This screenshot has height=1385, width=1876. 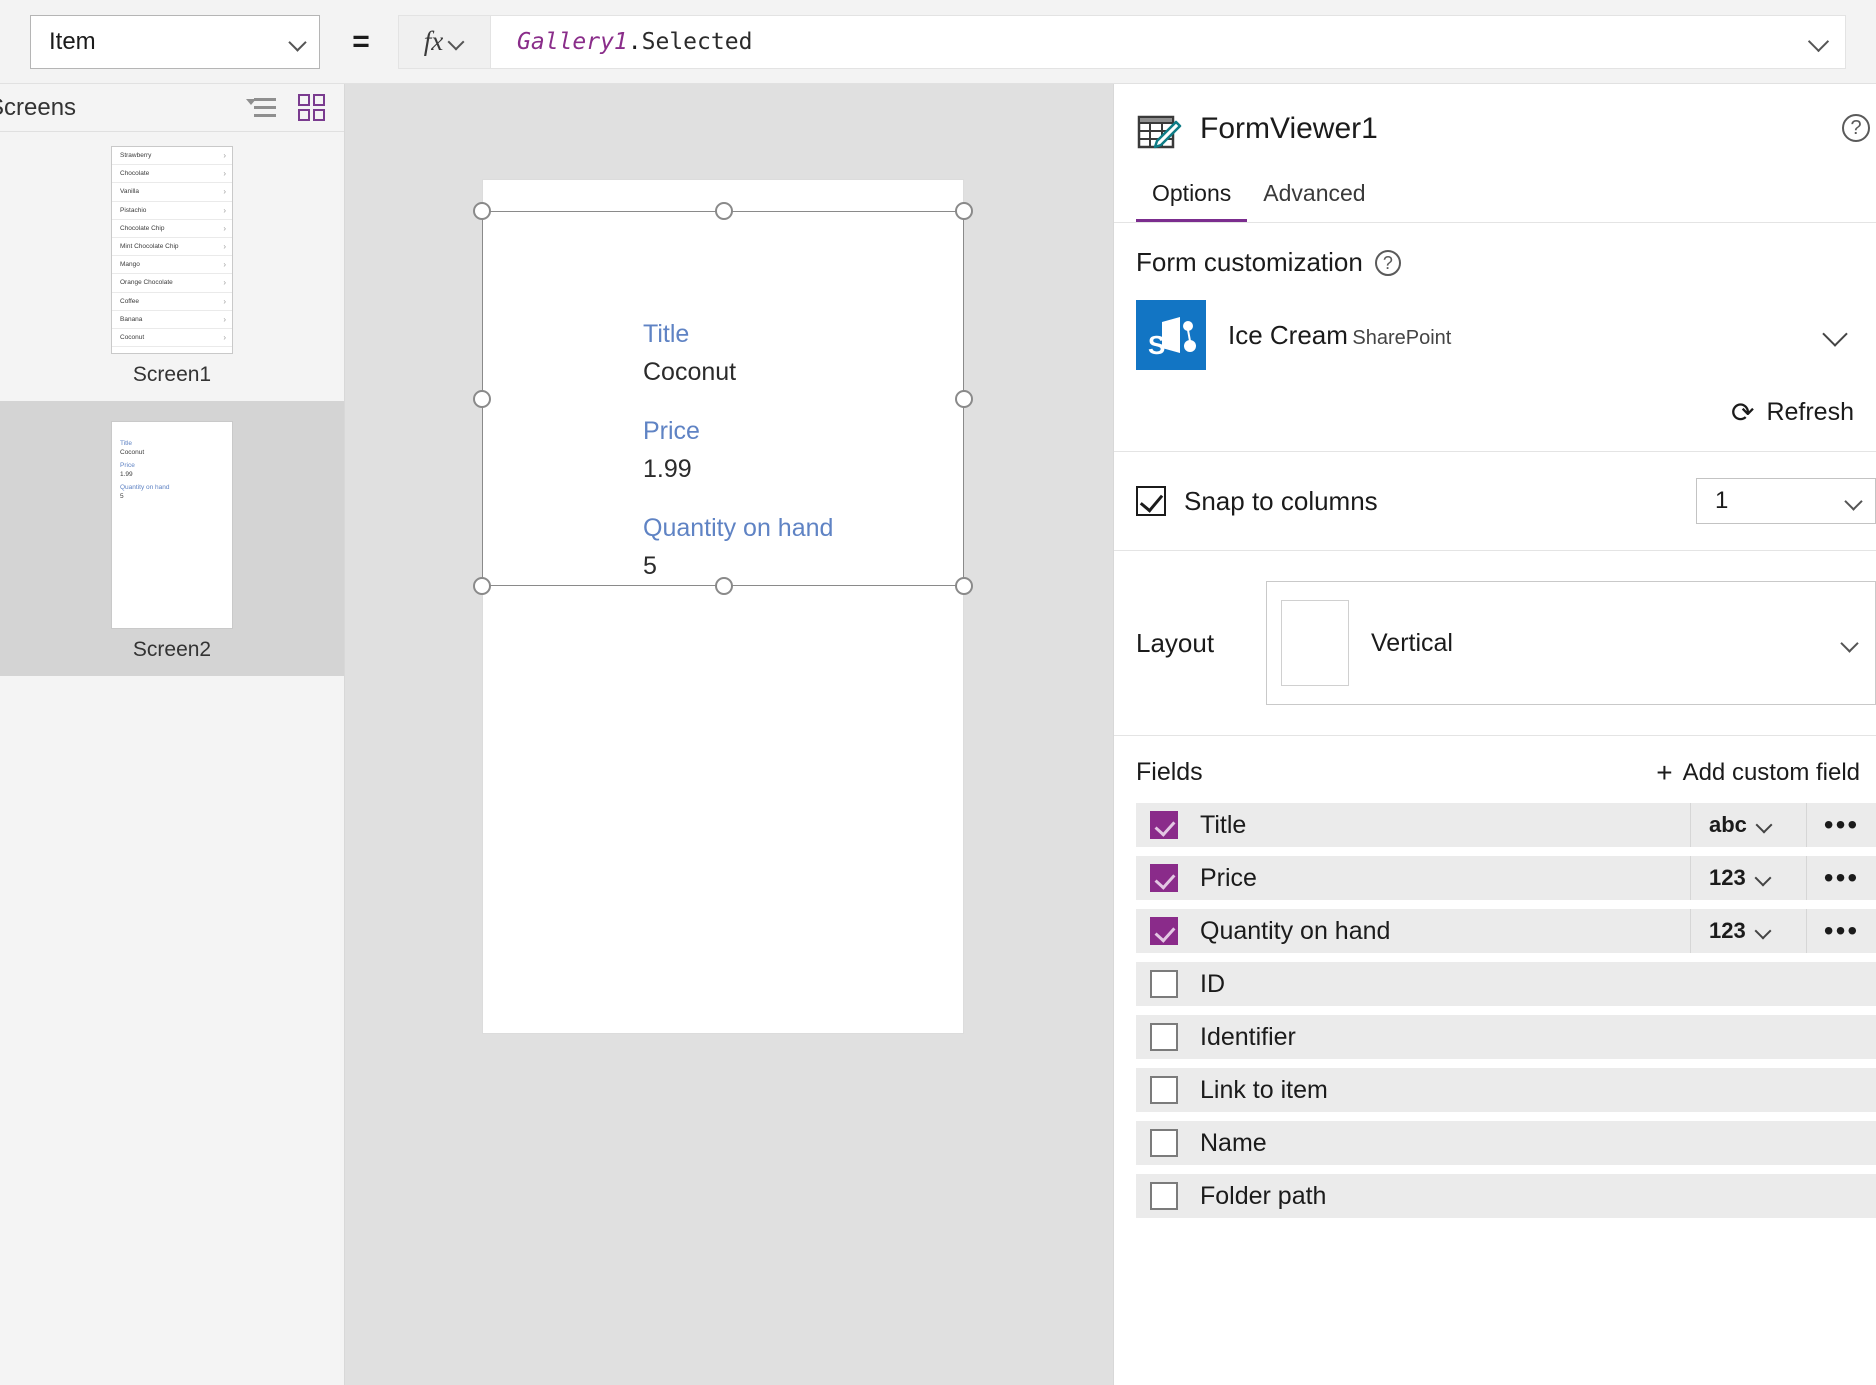 I want to click on sharepoint-letter: S, so click(x=1157, y=345).